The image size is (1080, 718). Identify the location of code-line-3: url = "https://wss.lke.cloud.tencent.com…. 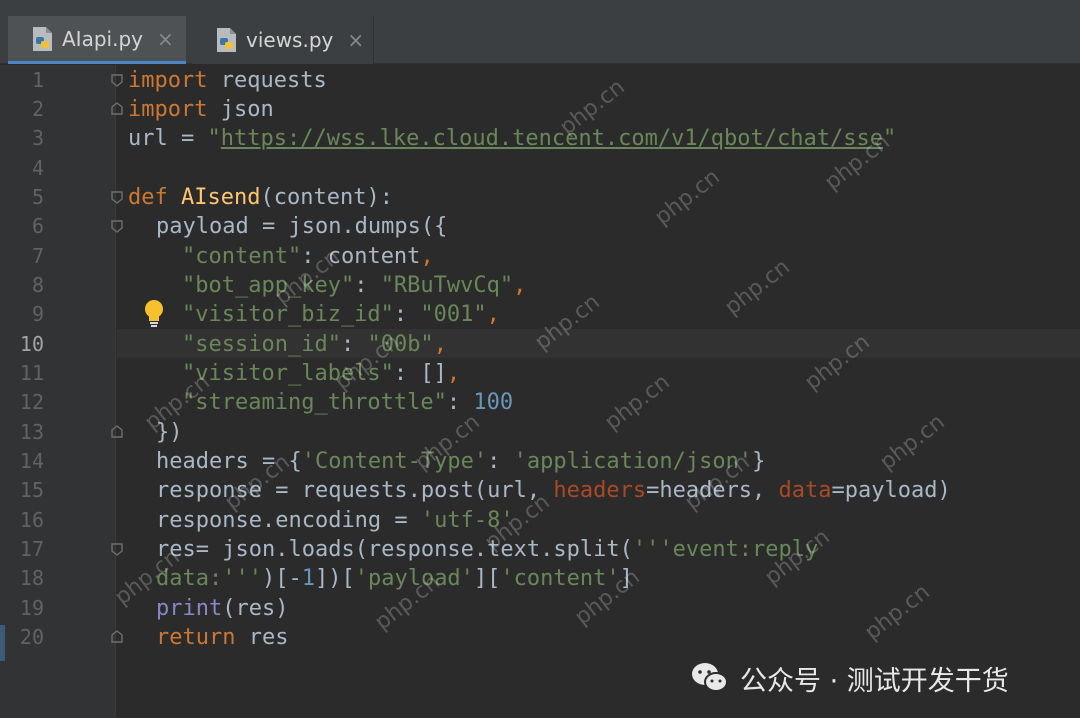
(512, 138).